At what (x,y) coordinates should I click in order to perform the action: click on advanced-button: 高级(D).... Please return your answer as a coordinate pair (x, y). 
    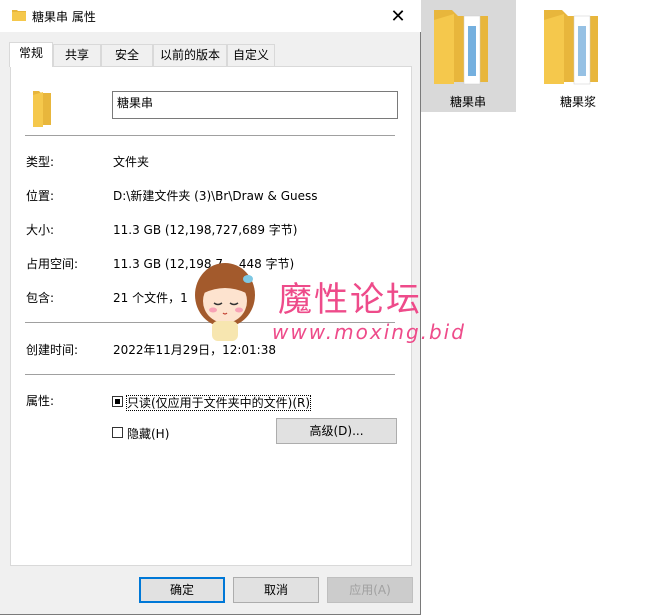
    Looking at the image, I should click on (336, 431).